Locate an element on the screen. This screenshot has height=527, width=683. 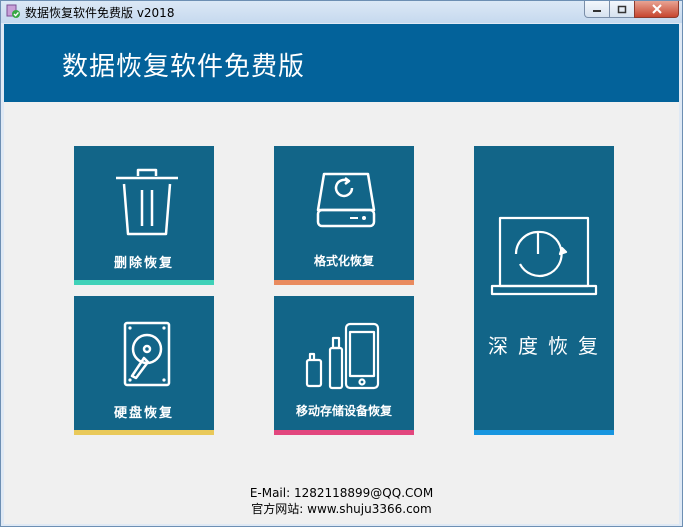
mobile-storage-recovery-tile: 移动存储设备恢复 is located at coordinates (344, 365).